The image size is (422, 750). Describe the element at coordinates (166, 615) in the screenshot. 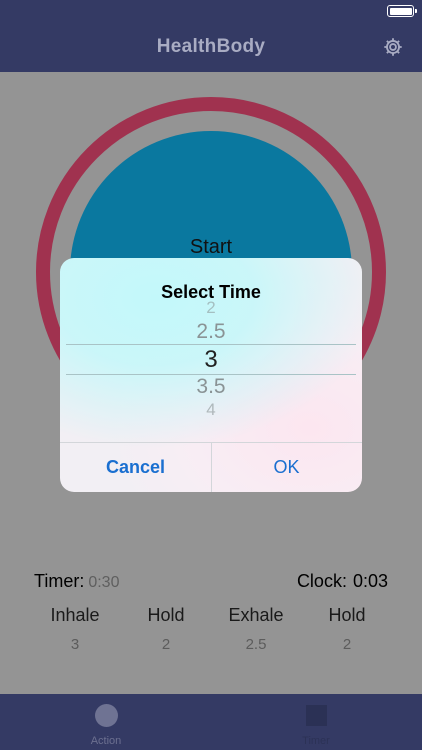

I see `phase-label-hold: Hold` at that location.